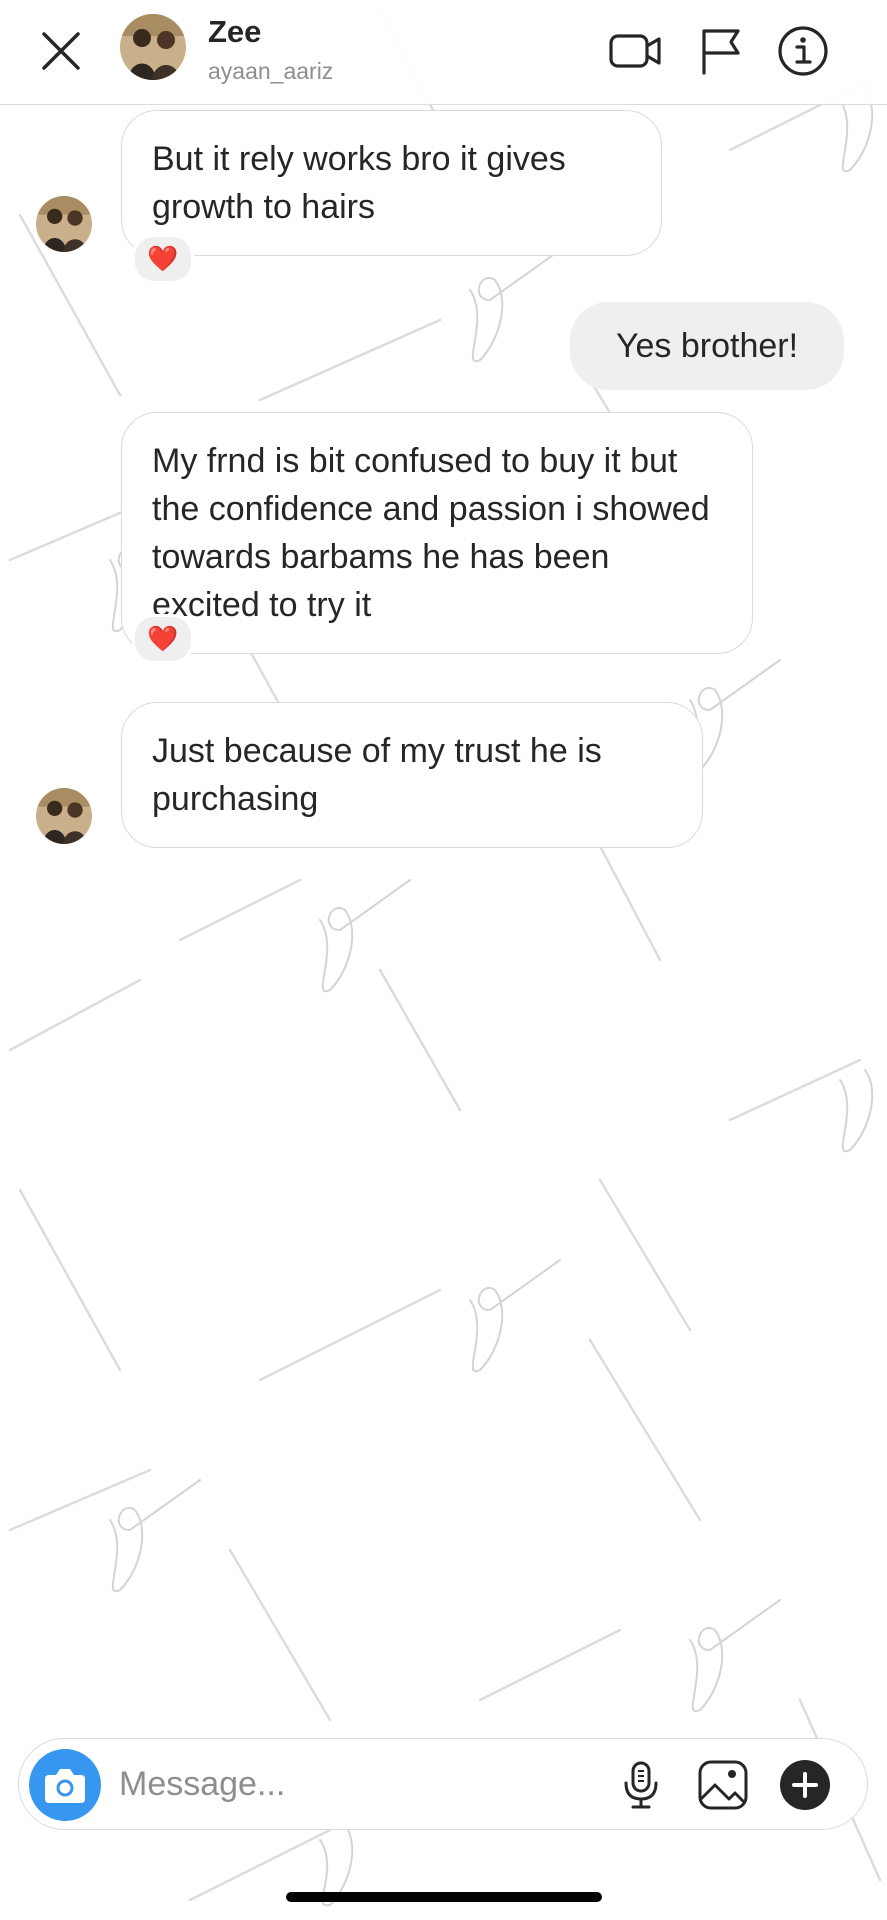 The image size is (887, 1920). I want to click on message-input, so click(369, 1784).